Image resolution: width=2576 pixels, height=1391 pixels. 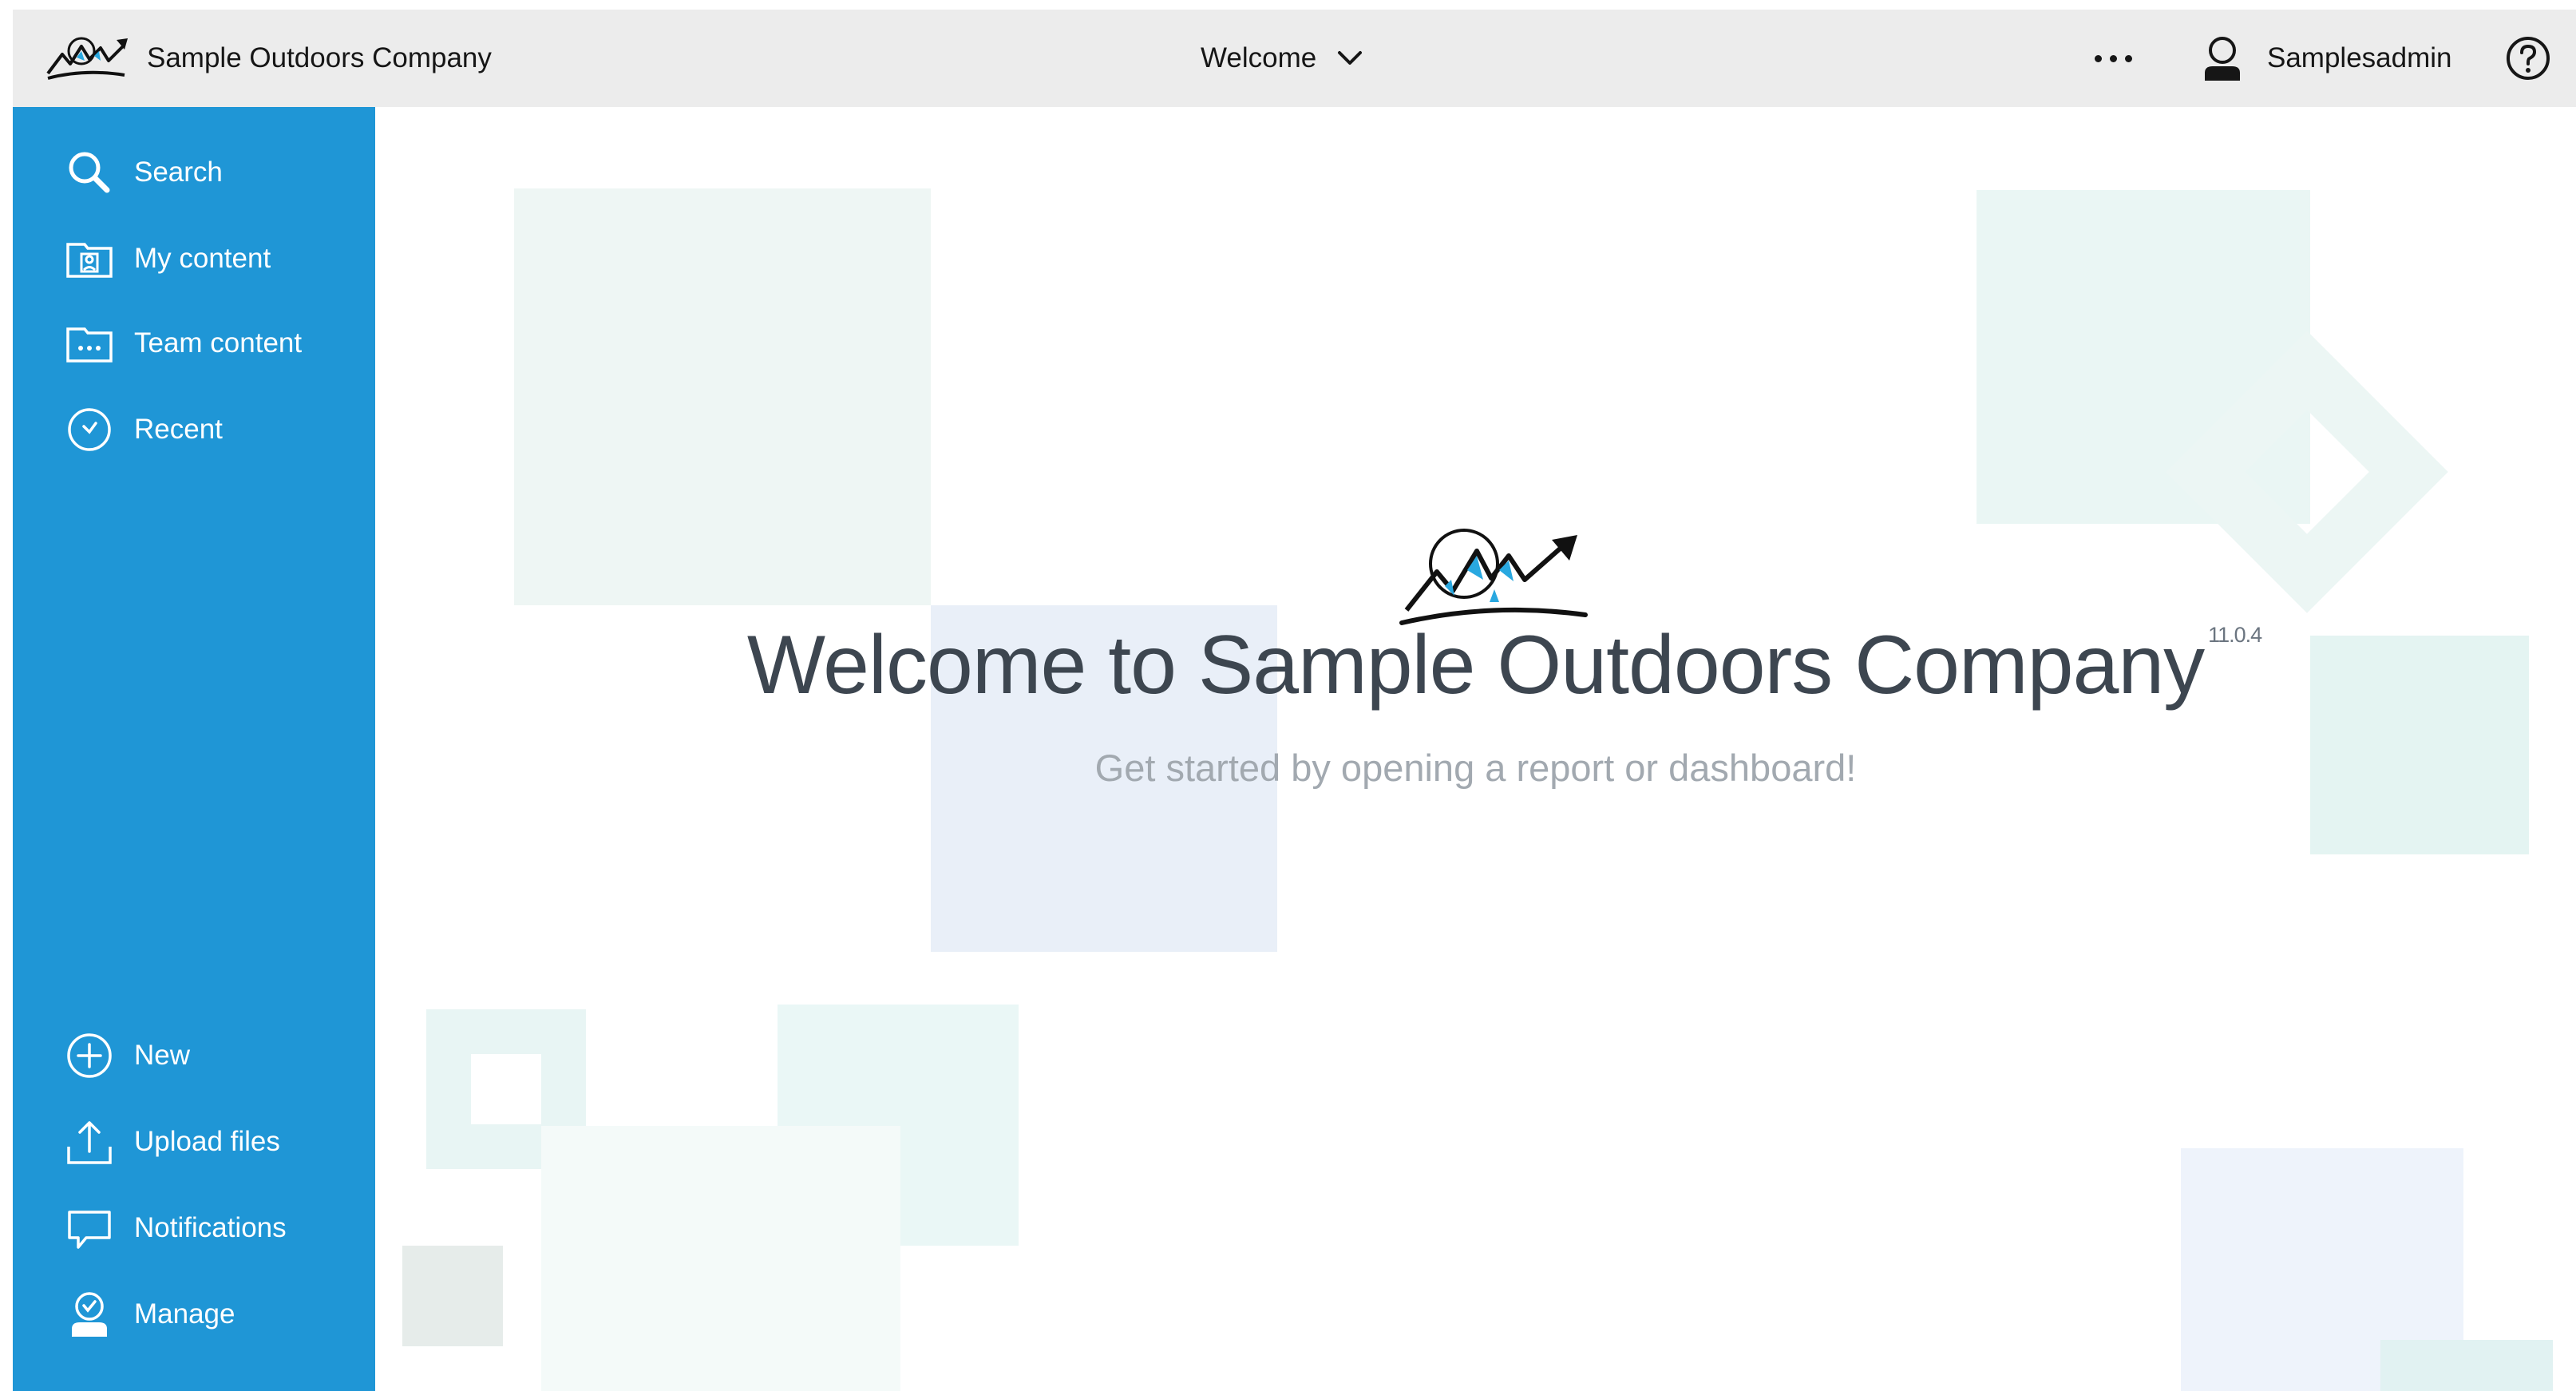 I want to click on version-label: 11.0.4, so click(x=2235, y=635).